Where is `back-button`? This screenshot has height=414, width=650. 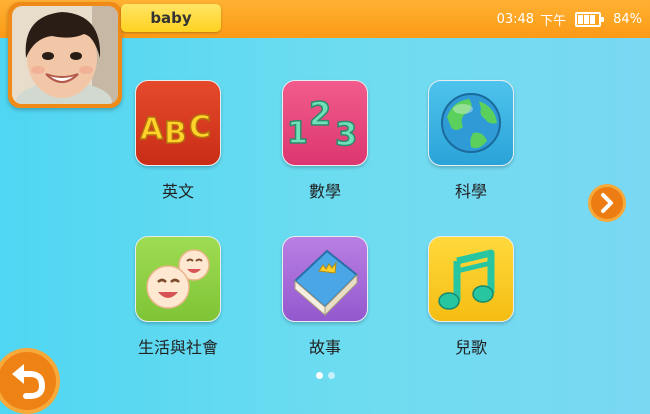
back-button is located at coordinates (30, 381).